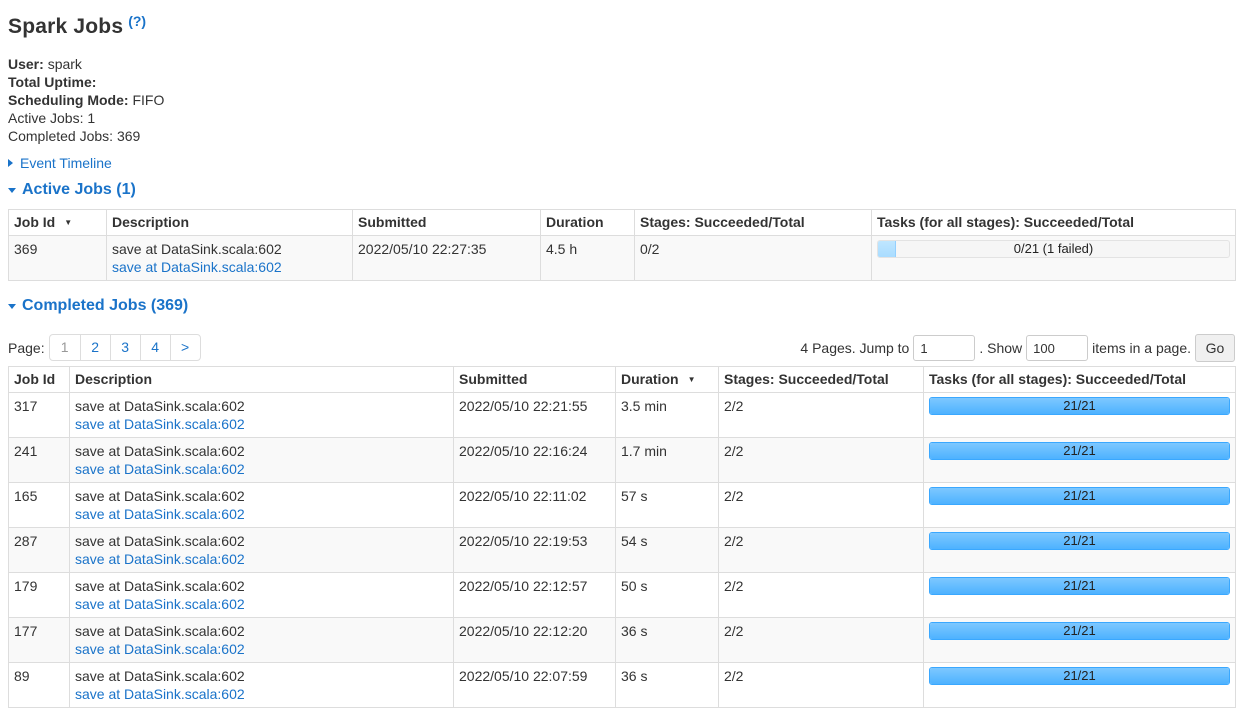  I want to click on completed-jobs-link: Completed Jobs:, so click(60, 136).